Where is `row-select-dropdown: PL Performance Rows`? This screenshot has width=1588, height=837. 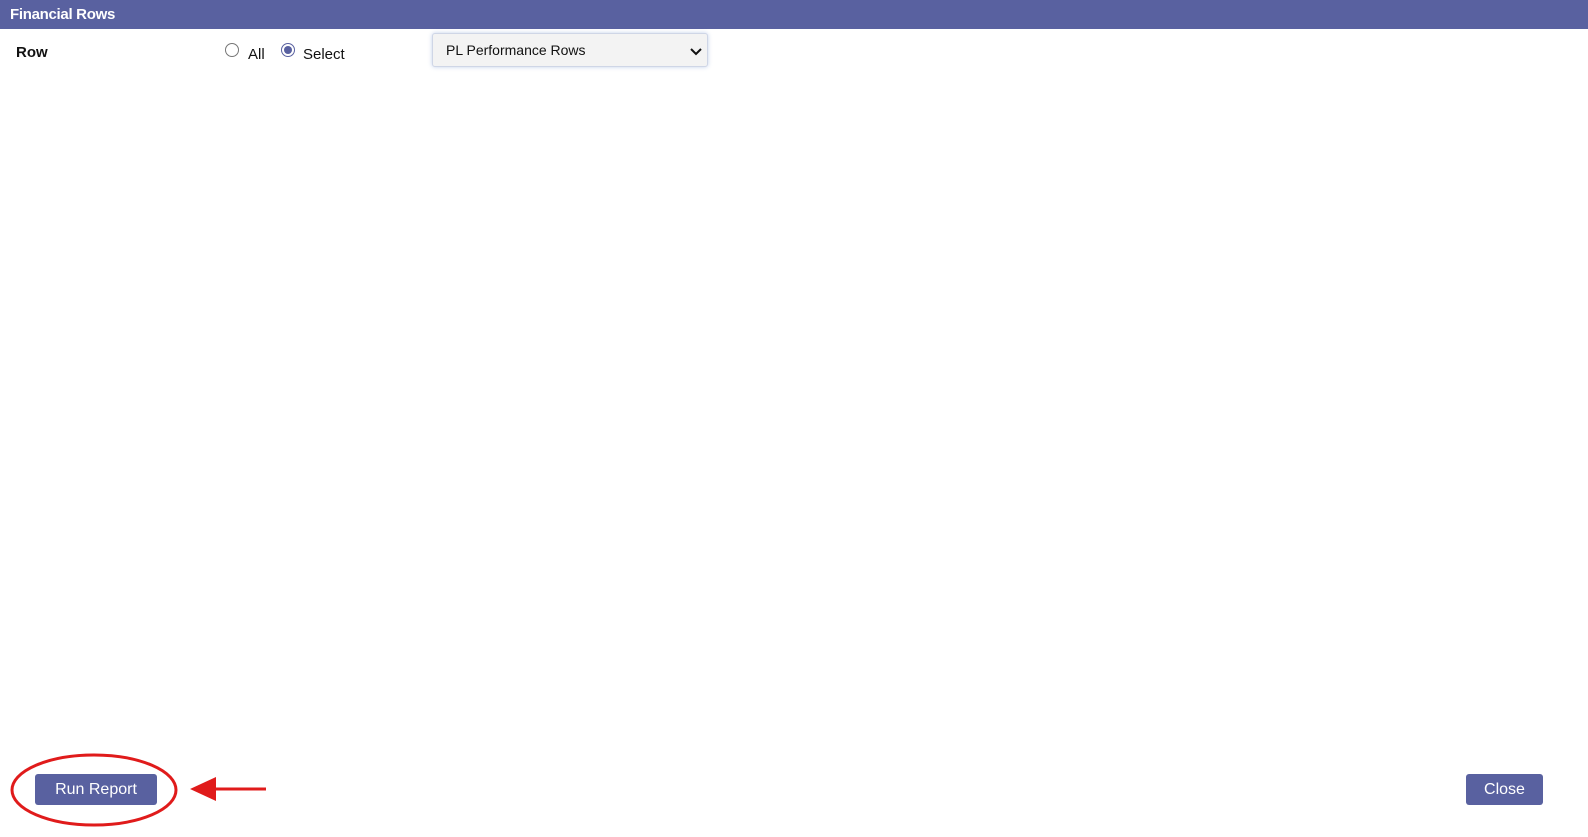
row-select-dropdown: PL Performance Rows is located at coordinates (570, 50).